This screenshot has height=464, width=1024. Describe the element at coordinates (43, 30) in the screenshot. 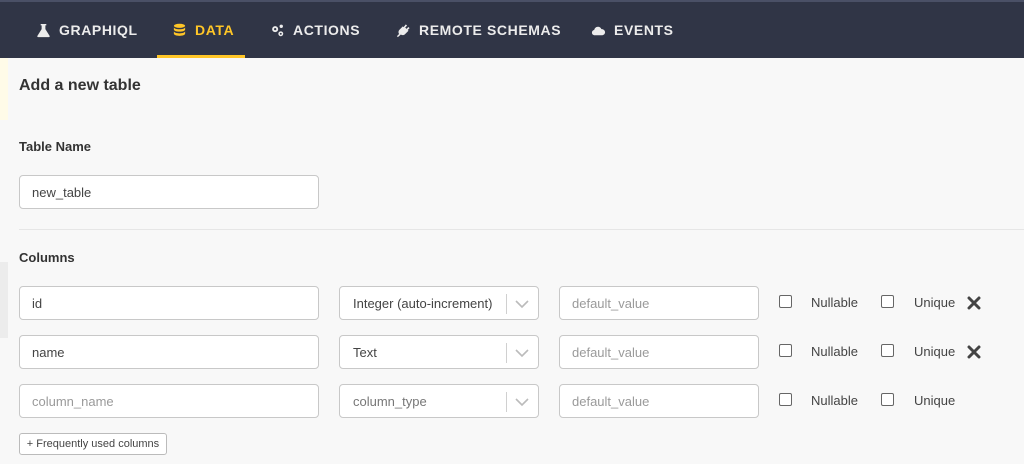

I see `flask-icon` at that location.